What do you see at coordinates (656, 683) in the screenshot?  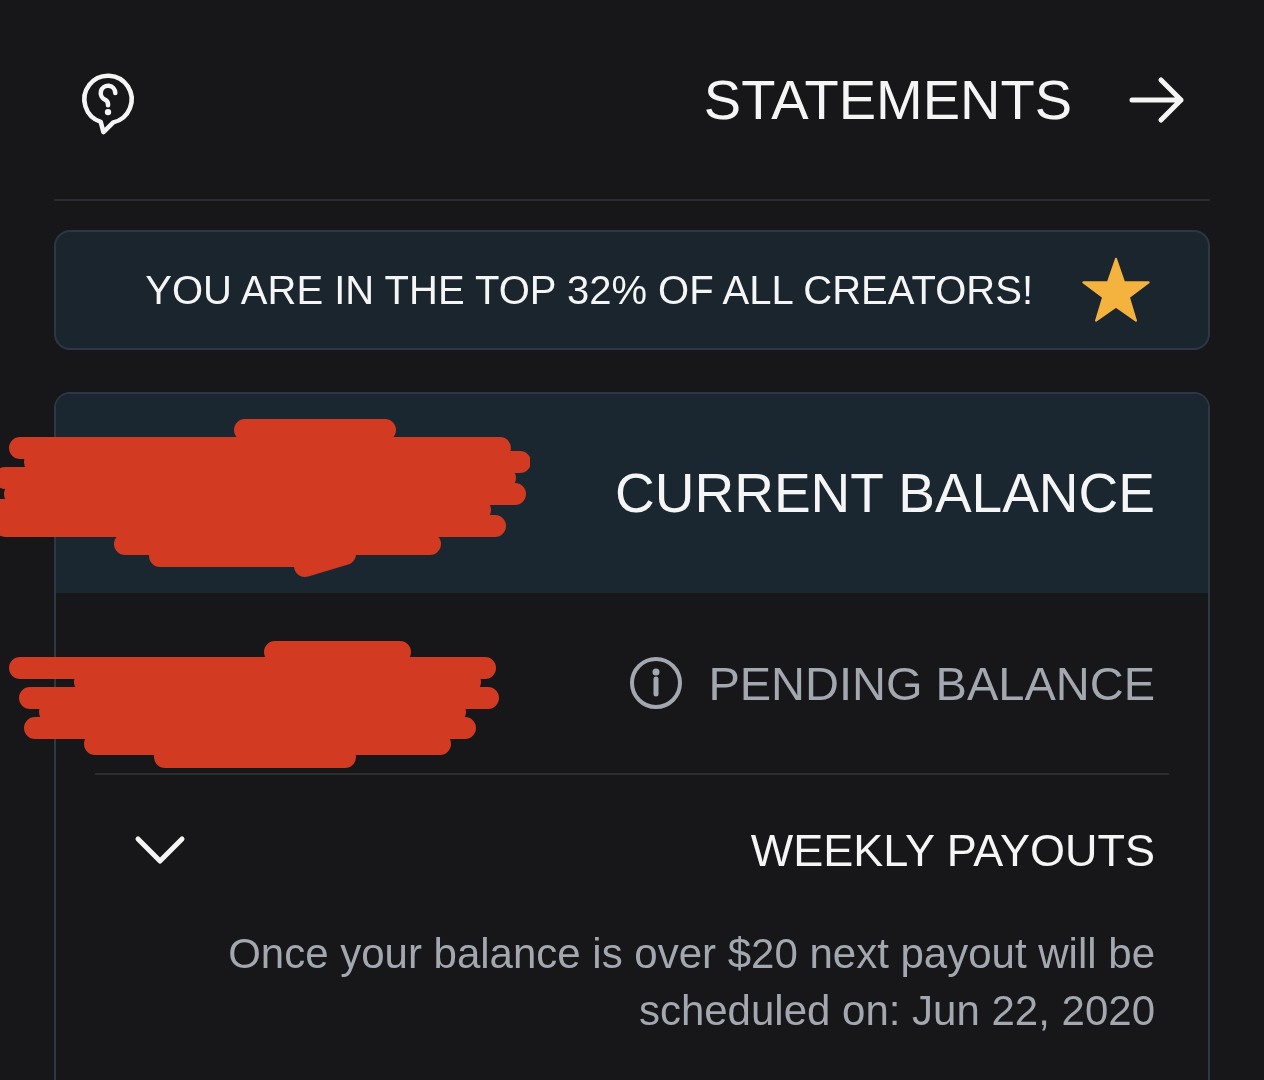 I see `info-icon` at bounding box center [656, 683].